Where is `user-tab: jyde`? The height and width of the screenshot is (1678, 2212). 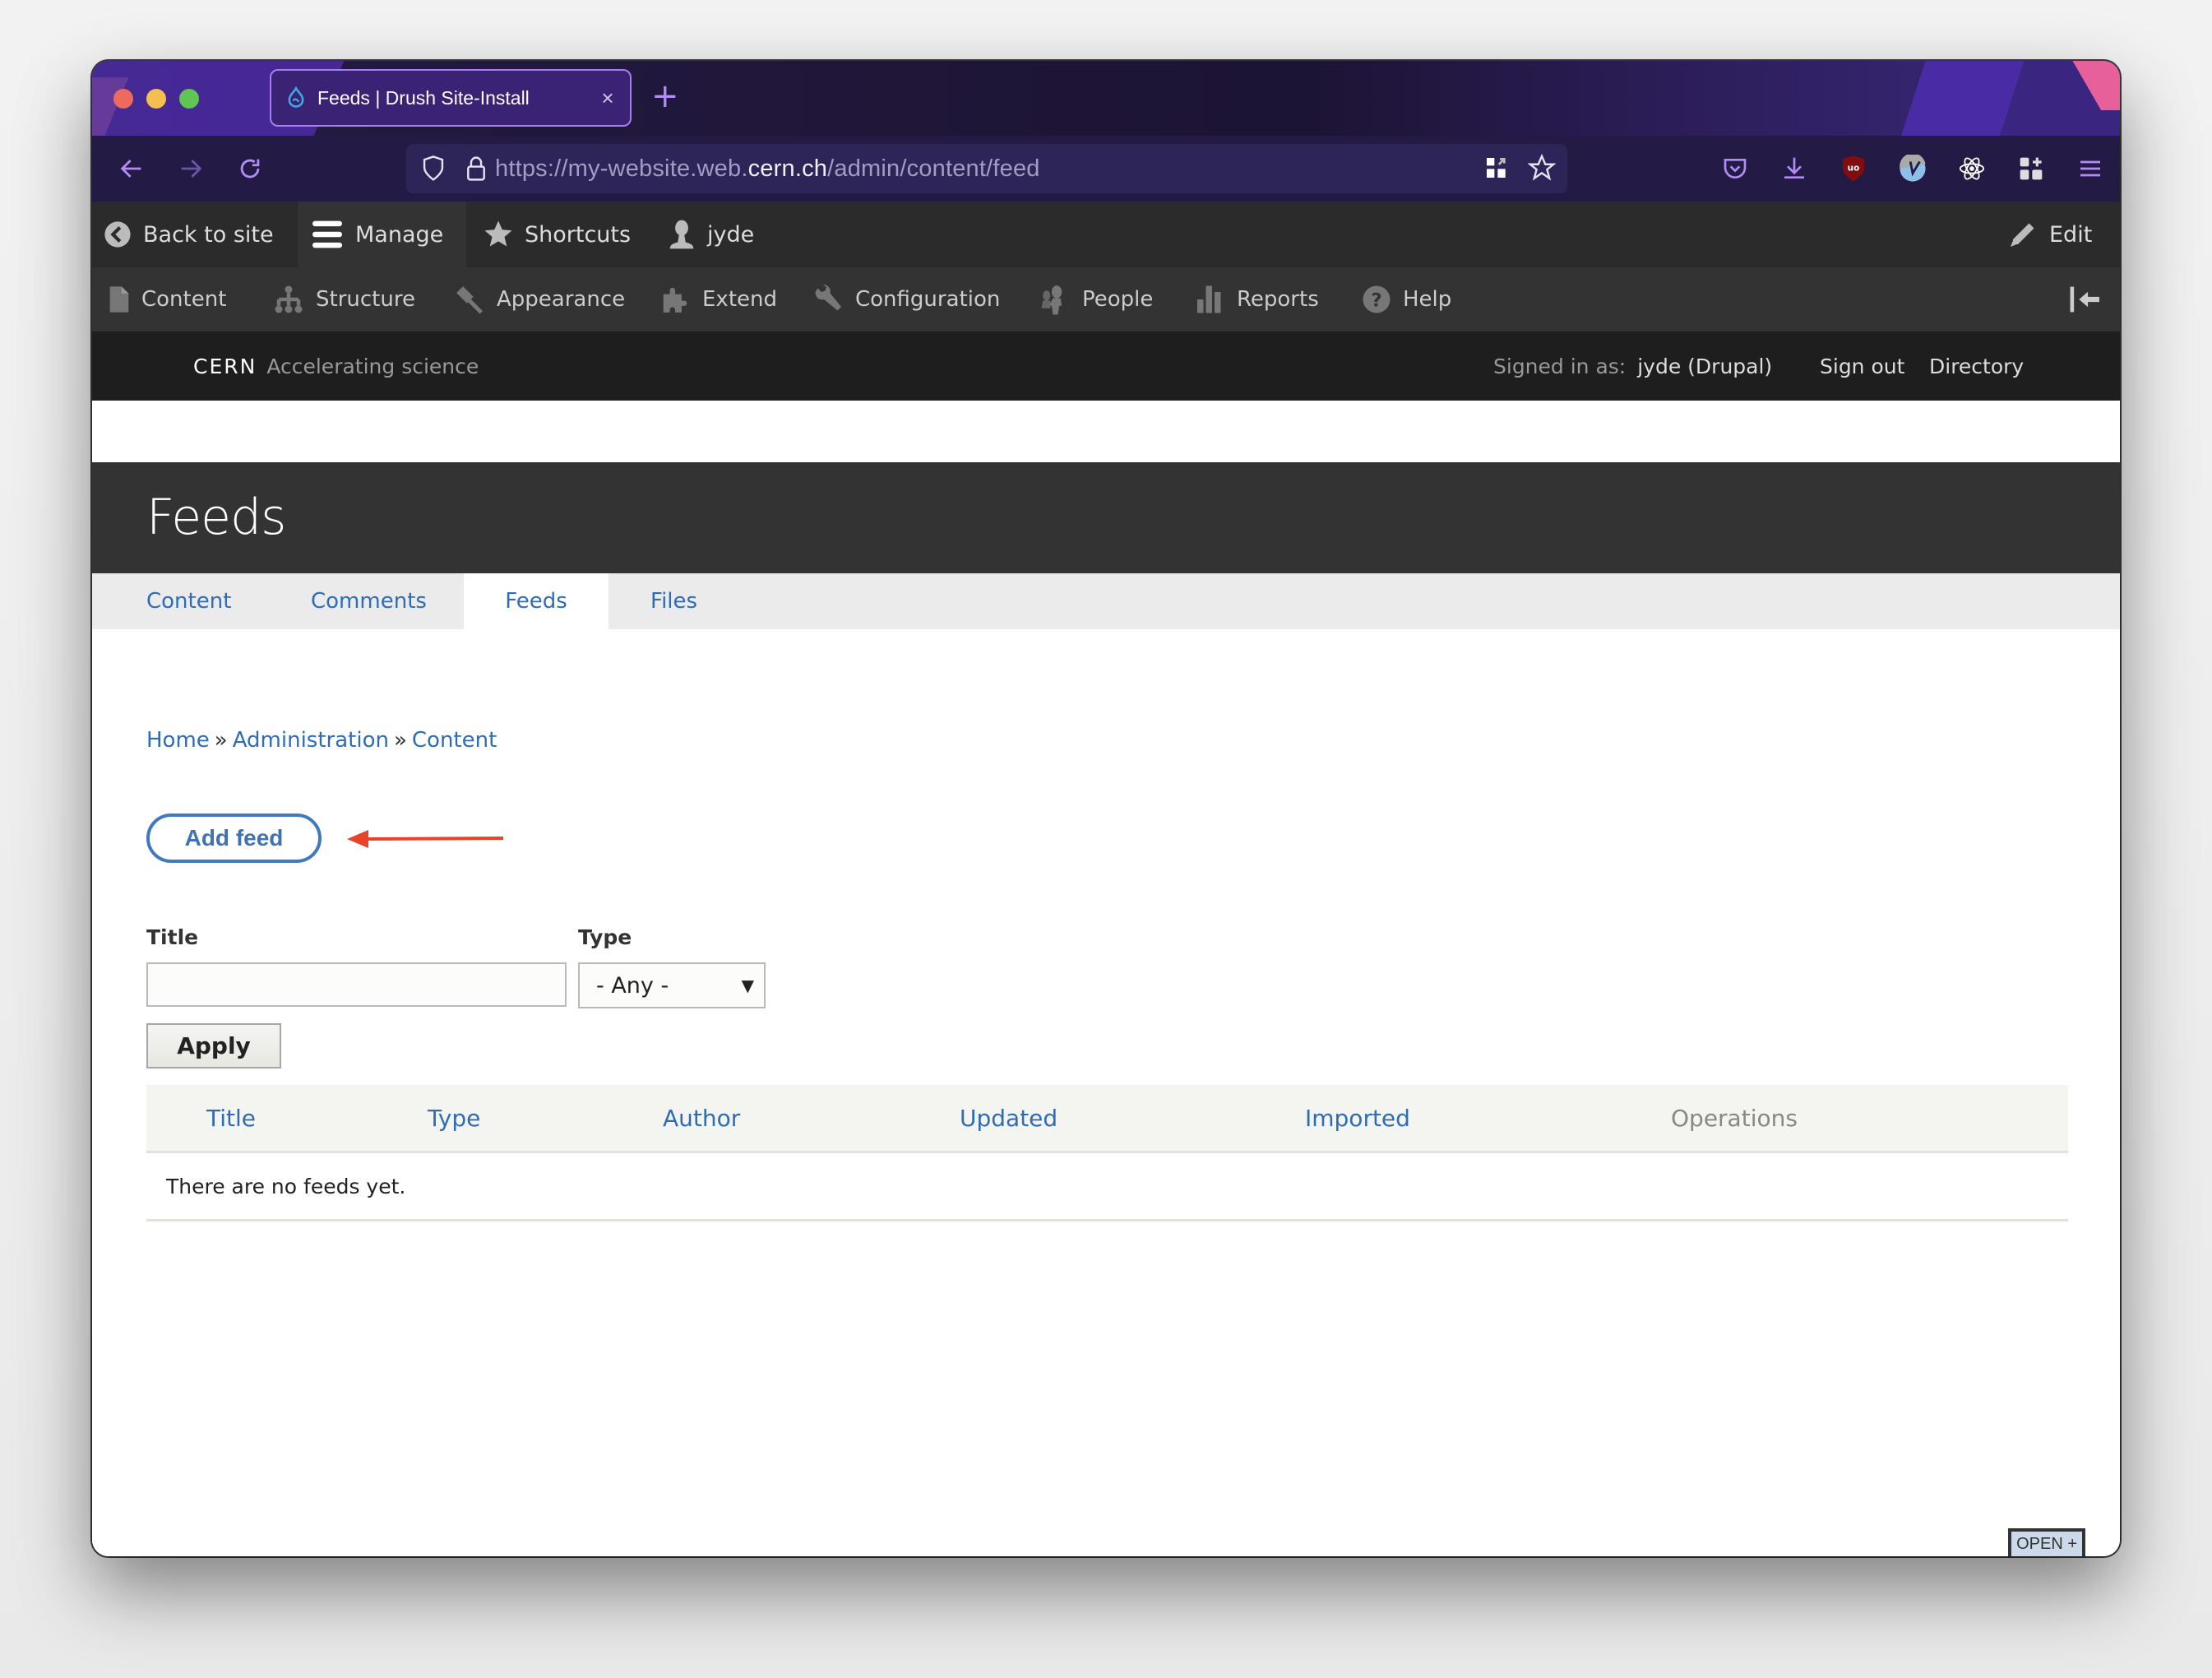
user-tab: jyde is located at coordinates (711, 234).